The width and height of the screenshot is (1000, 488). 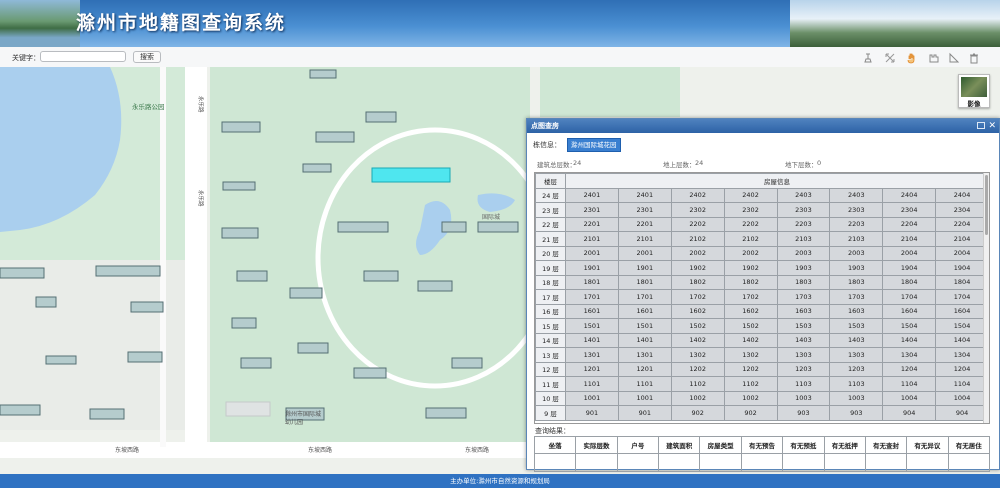 I want to click on room-cell: 1404, so click(x=909, y=340).